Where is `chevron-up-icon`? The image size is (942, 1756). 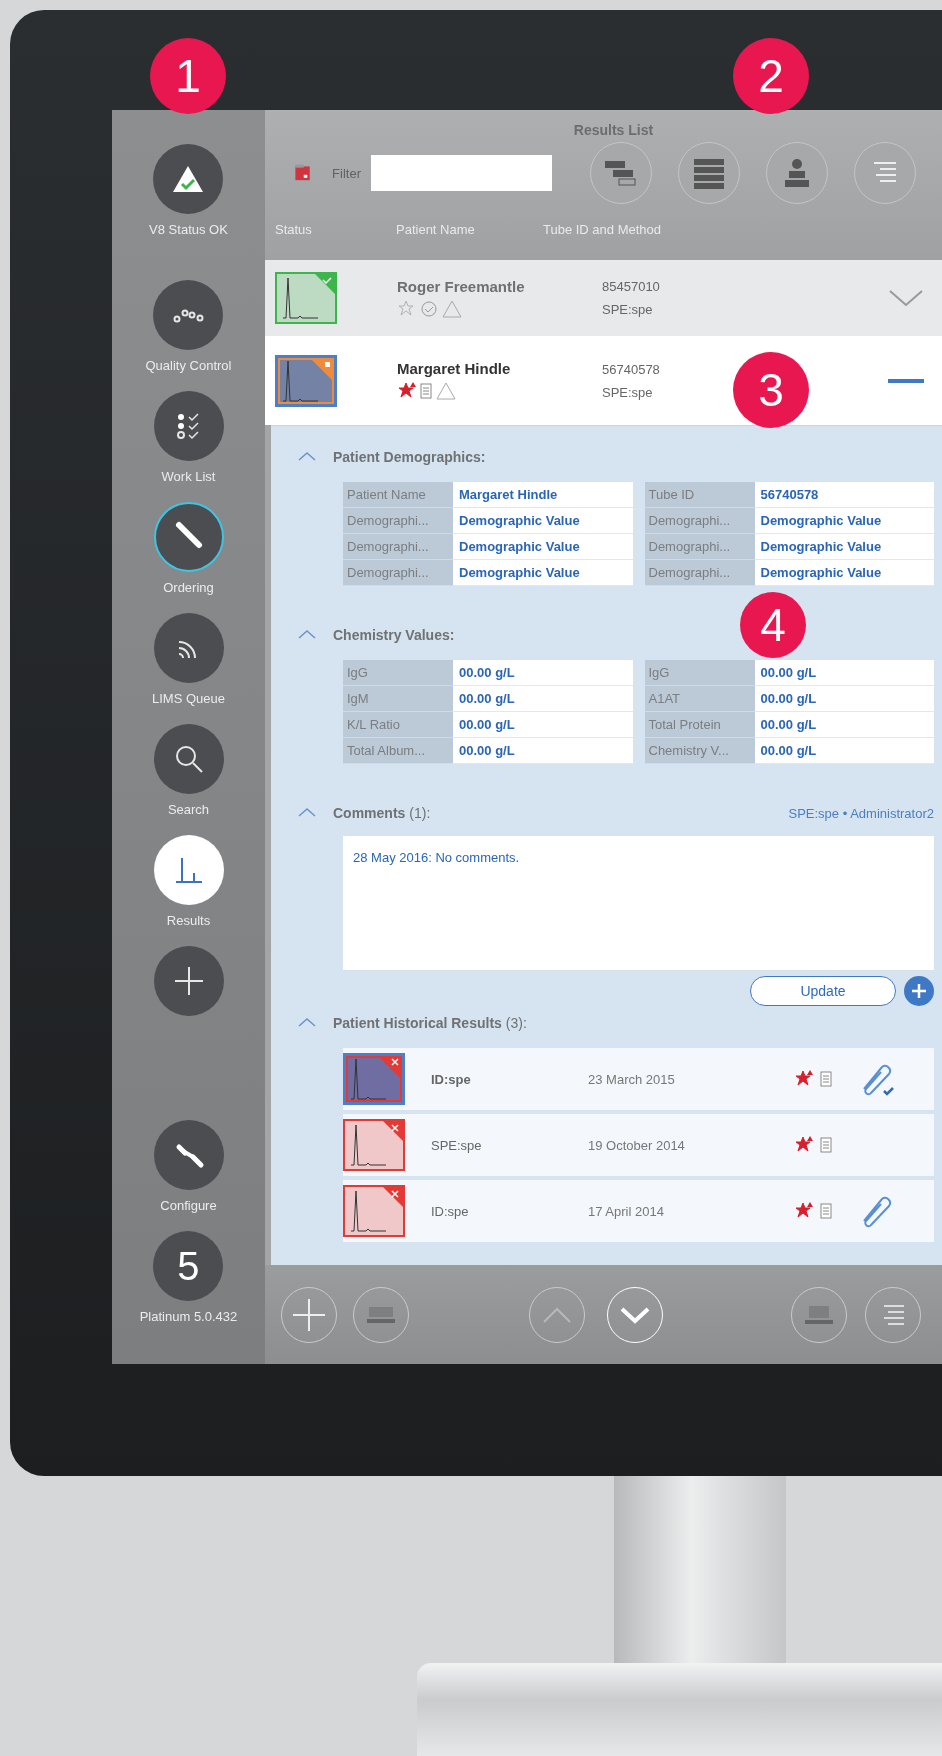 chevron-up-icon is located at coordinates (557, 1314).